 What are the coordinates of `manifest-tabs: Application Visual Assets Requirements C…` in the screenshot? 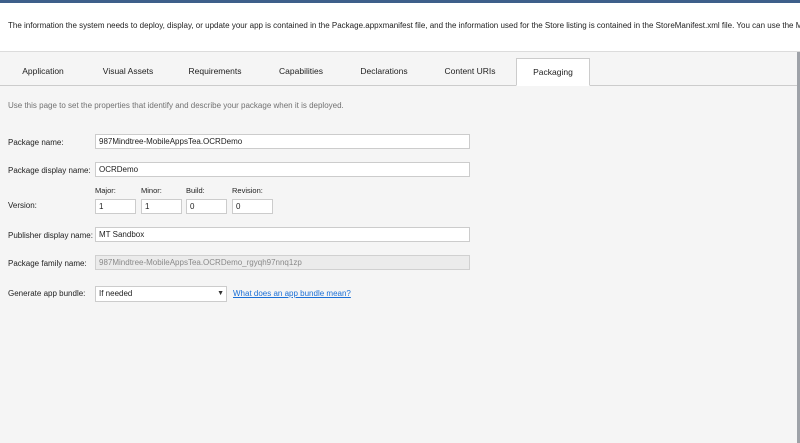 It's located at (400, 72).